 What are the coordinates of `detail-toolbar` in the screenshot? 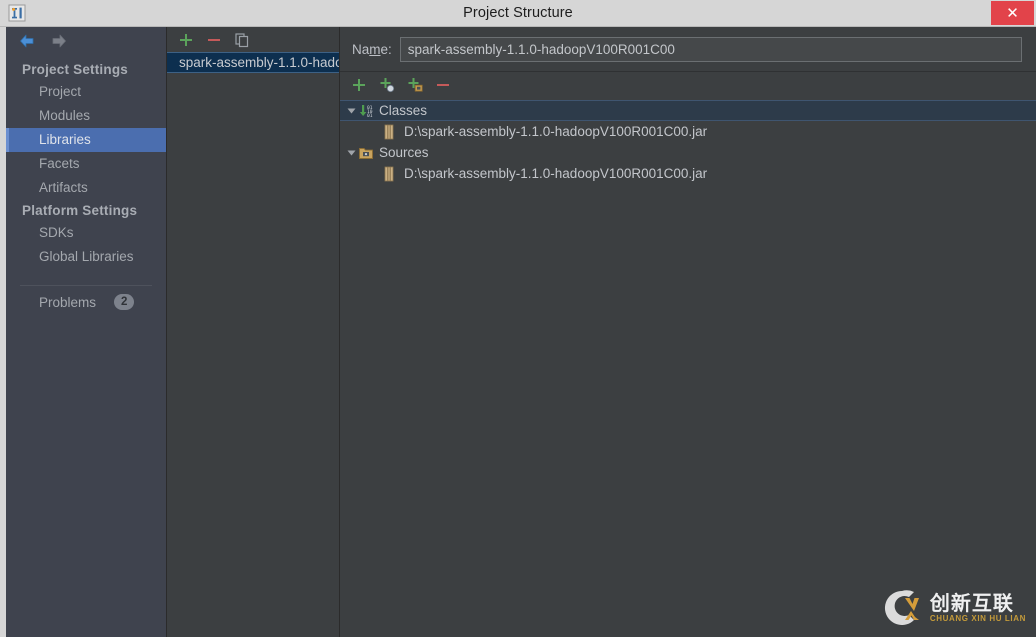 It's located at (688, 85).